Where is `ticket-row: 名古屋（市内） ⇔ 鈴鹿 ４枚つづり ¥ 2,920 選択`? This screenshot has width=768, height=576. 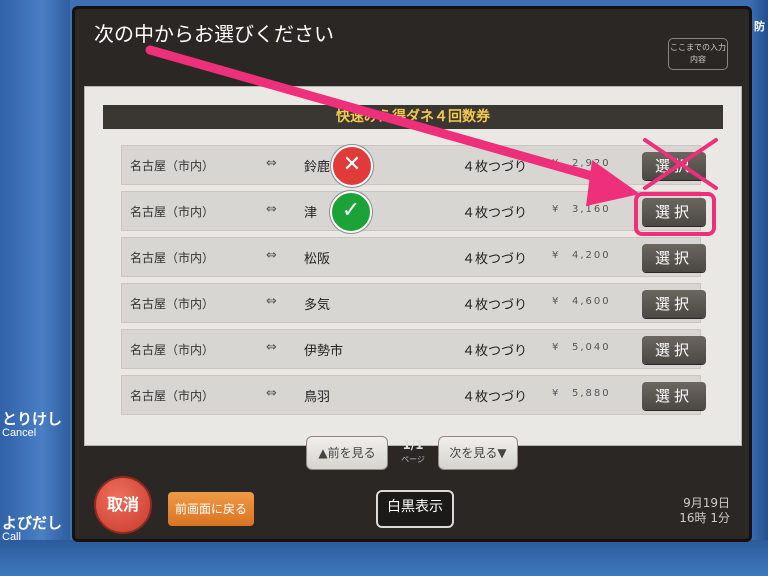
ticket-row: 名古屋（市内） ⇔ 鈴鹿 ４枚つづり ¥ 2,920 選択 is located at coordinates (413, 165).